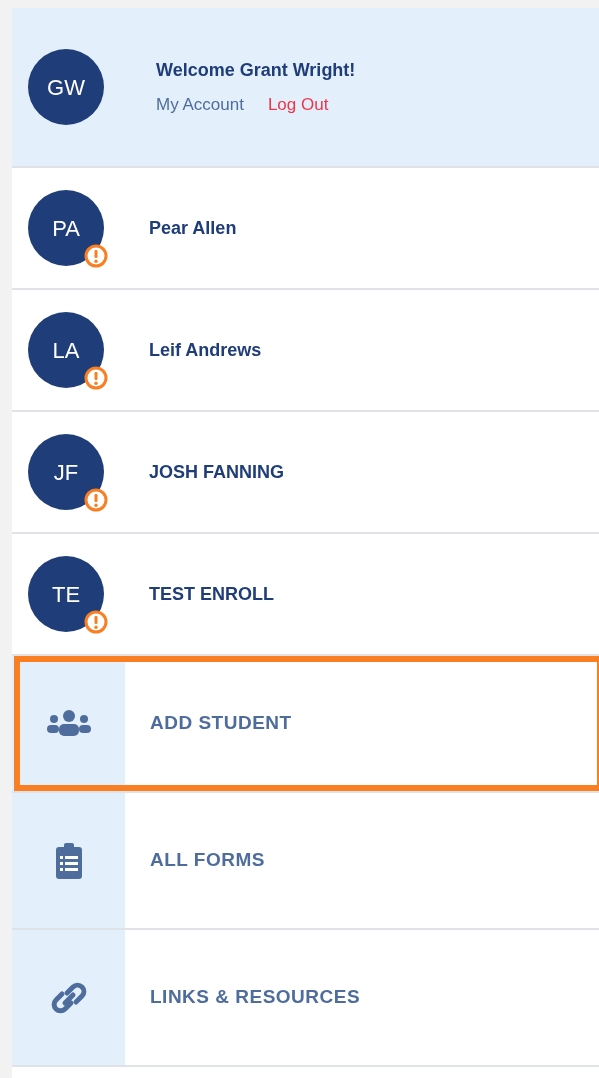 The width and height of the screenshot is (599, 1078). Describe the element at coordinates (193, 228) in the screenshot. I see `student-name: Pear Allen` at that location.